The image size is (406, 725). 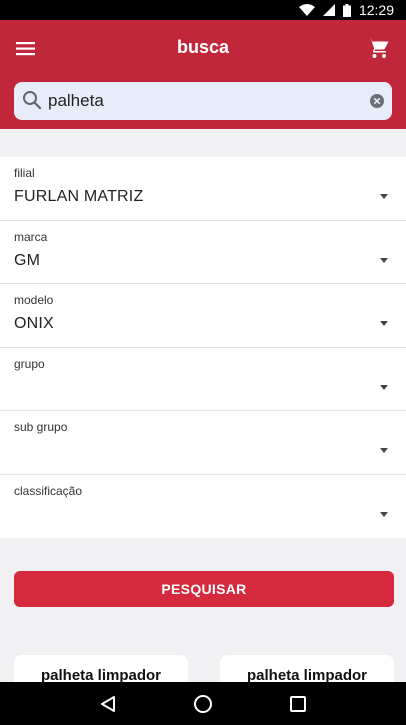 I want to click on classificacao-dropdown: classificação, so click(x=203, y=507).